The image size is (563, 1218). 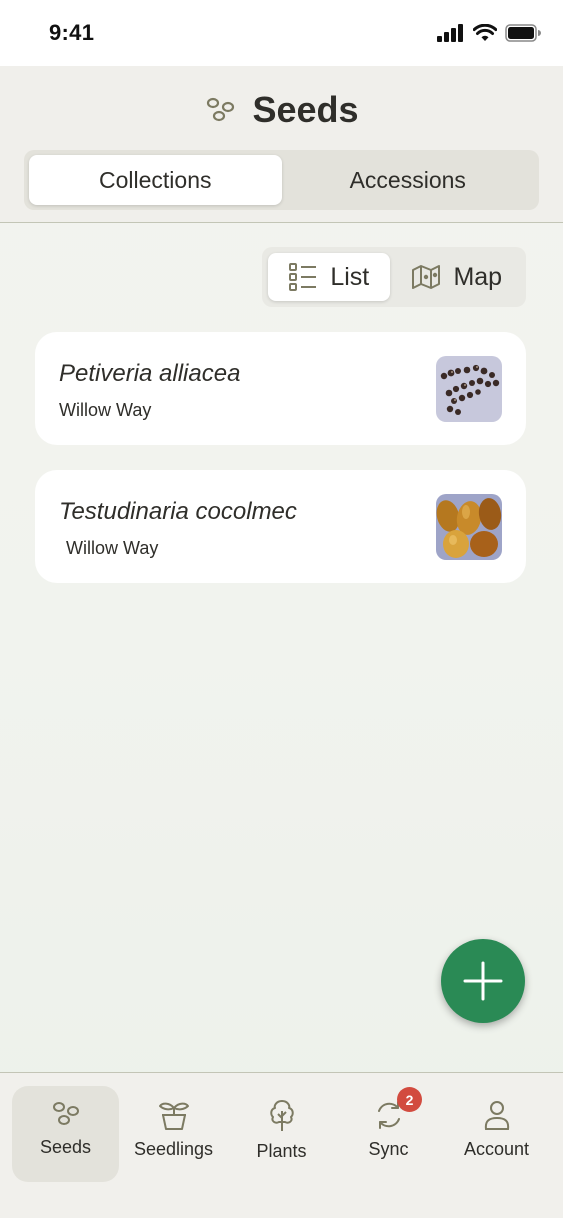 I want to click on sync-count-badge: 2, so click(x=409, y=1099).